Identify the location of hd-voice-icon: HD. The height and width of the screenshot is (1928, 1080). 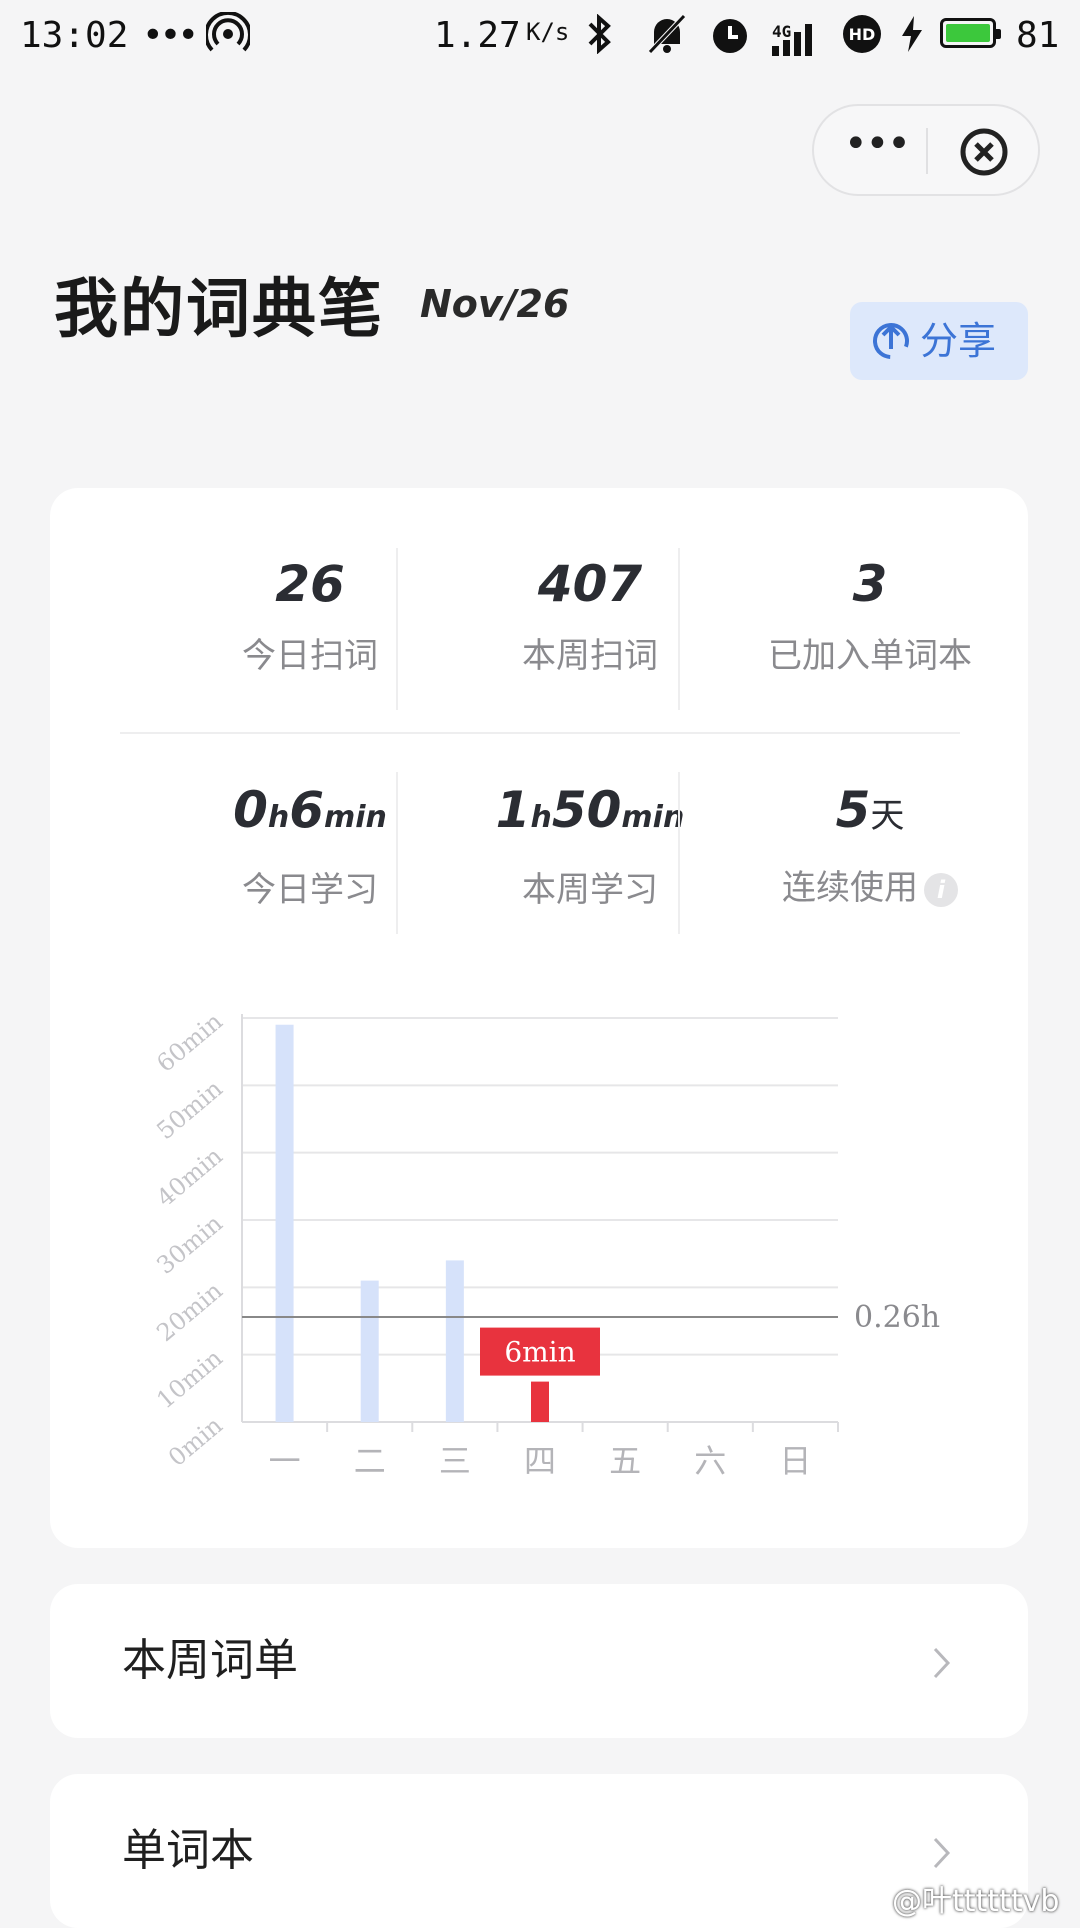
(862, 34).